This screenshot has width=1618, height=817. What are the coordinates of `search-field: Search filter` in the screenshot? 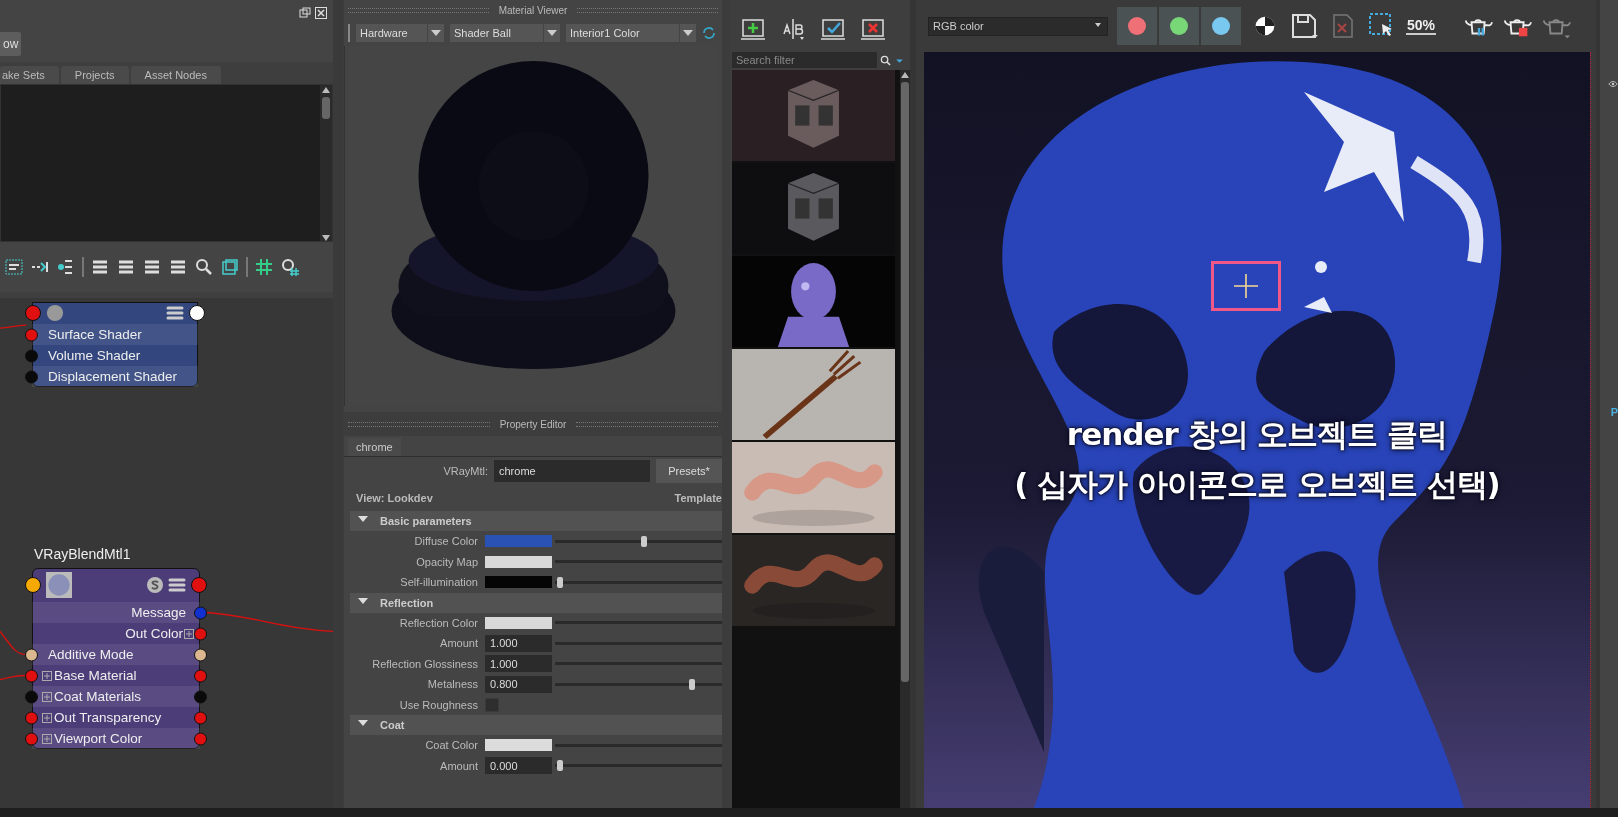 It's located at (804, 60).